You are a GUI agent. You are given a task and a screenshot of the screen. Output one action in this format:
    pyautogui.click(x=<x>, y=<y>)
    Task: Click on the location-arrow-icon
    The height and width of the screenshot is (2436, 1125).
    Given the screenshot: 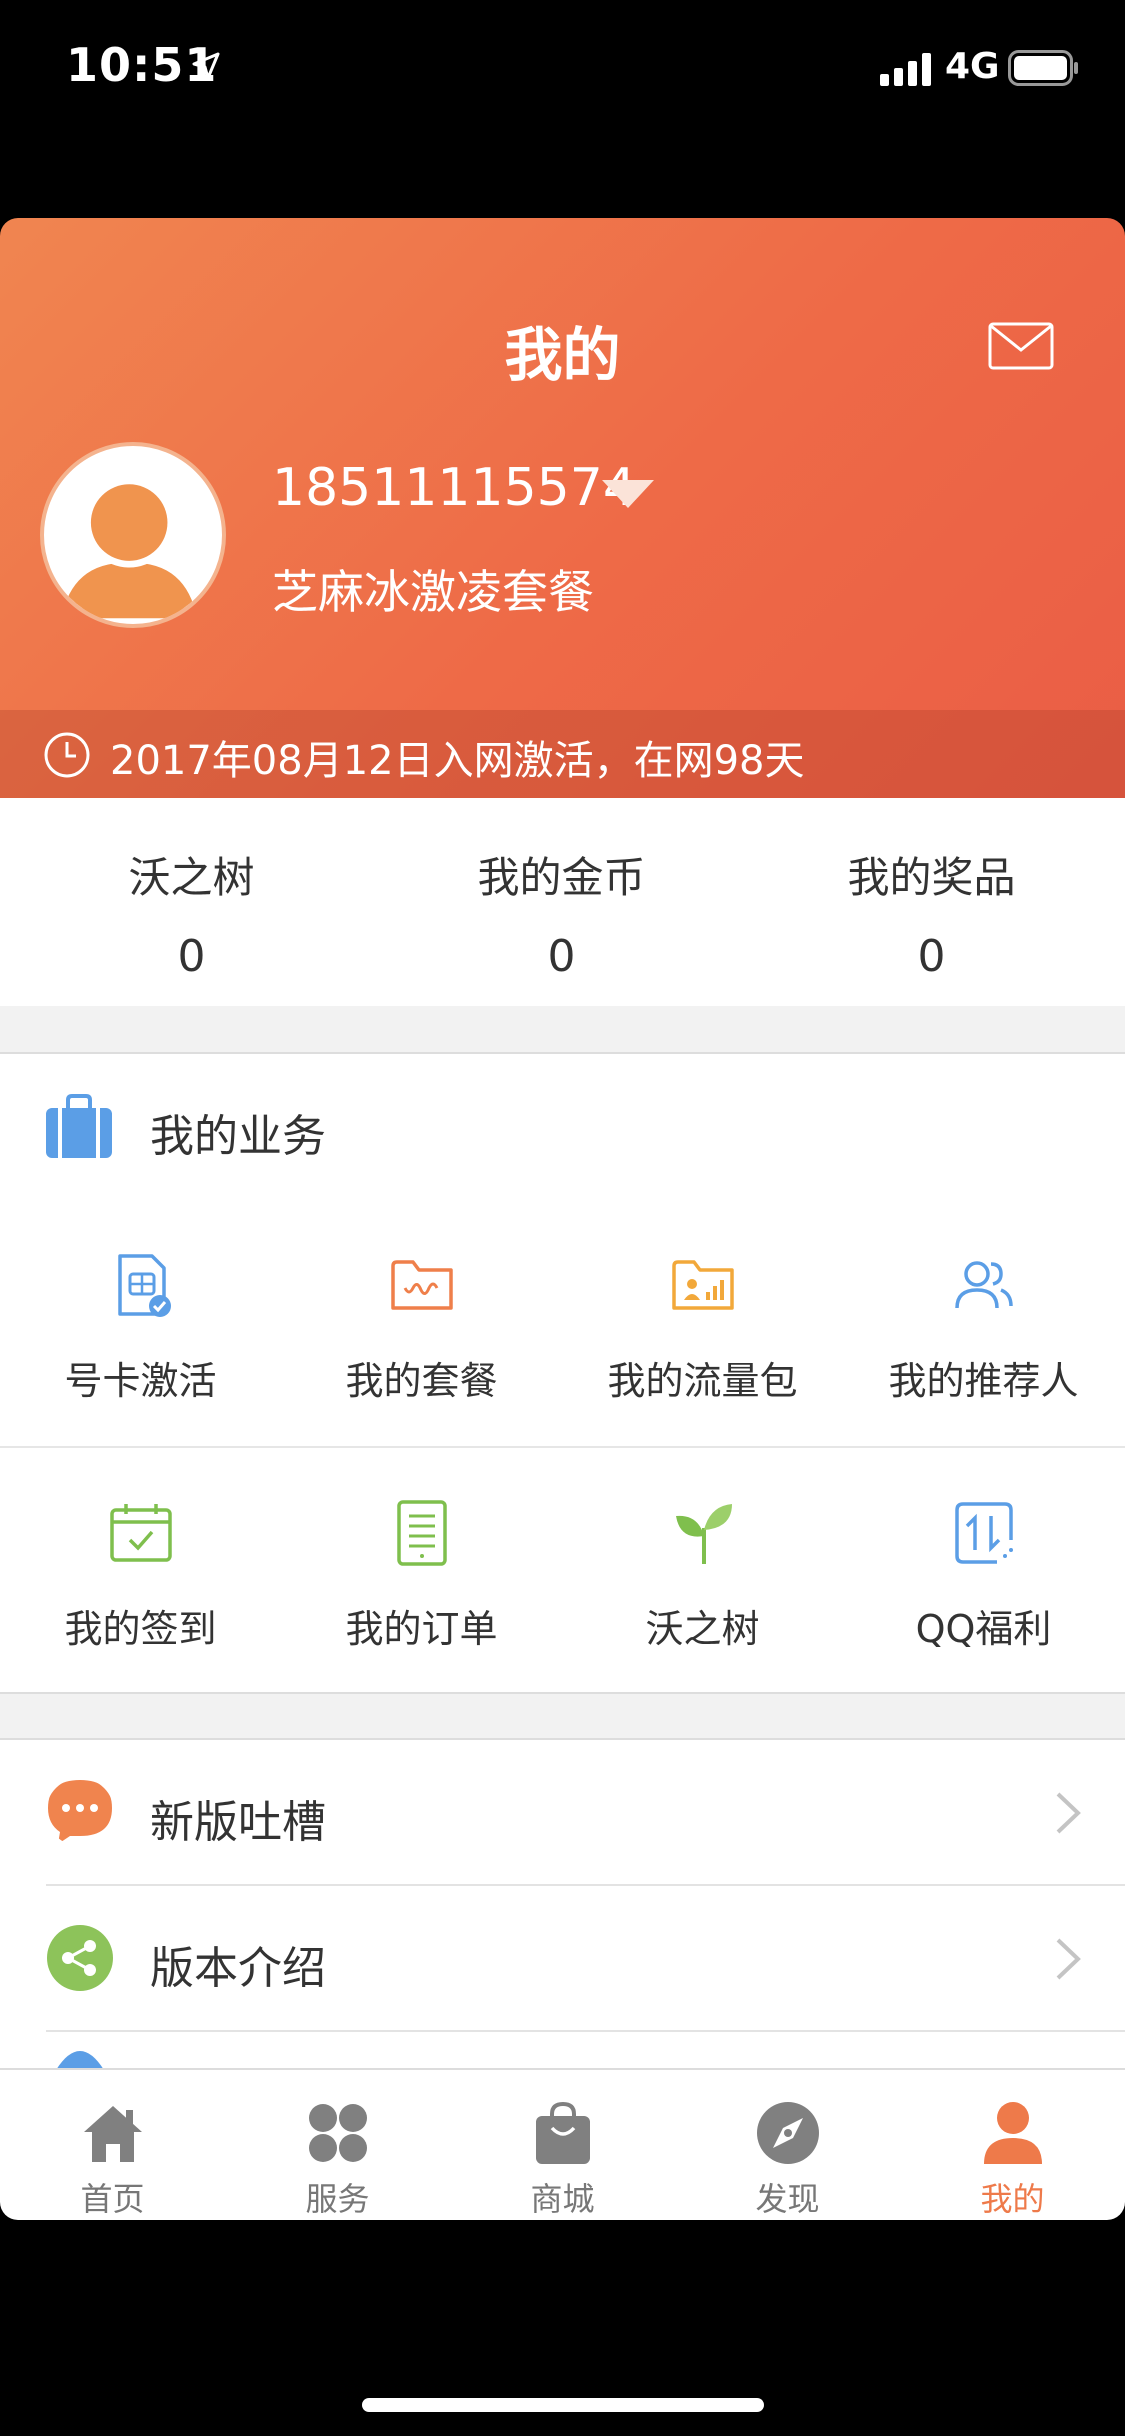 What is the action you would take?
    pyautogui.click(x=206, y=66)
    